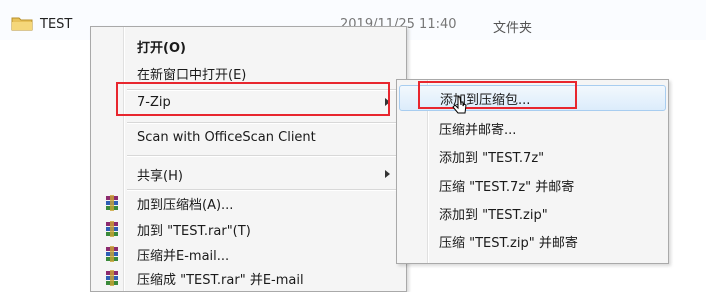  What do you see at coordinates (220, 280) in the screenshot?
I see `menu-item-label: 压缩成 "TEST.rar" 并E-mail` at bounding box center [220, 280].